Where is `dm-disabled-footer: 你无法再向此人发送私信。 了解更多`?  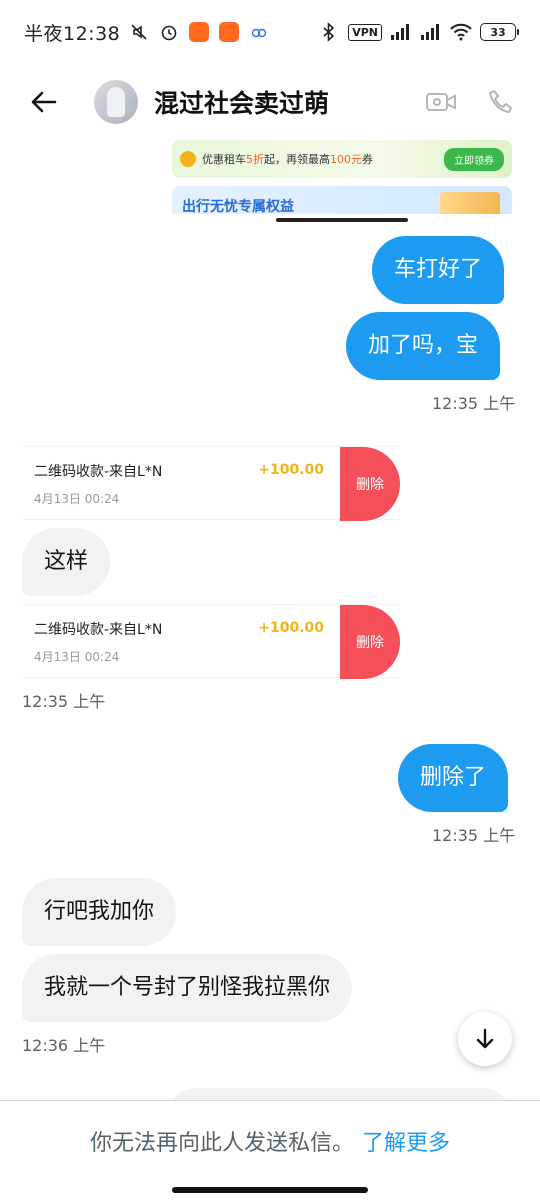
dm-disabled-footer: 你无法再向此人发送私信。 了解更多 is located at coordinates (270, 1150).